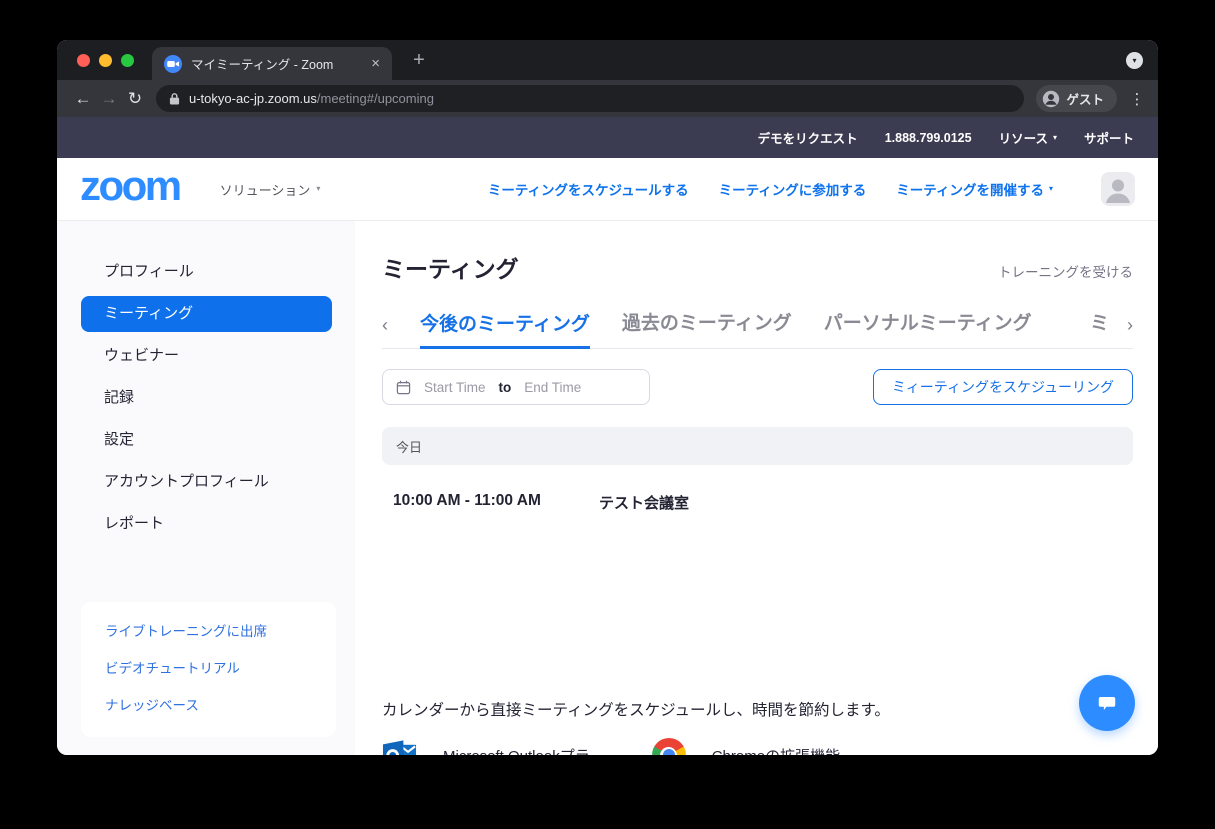 The height and width of the screenshot is (829, 1215). Describe the element at coordinates (220, 668) in the screenshot. I see `video-tutorials-link: ビデオチュートリアル` at that location.